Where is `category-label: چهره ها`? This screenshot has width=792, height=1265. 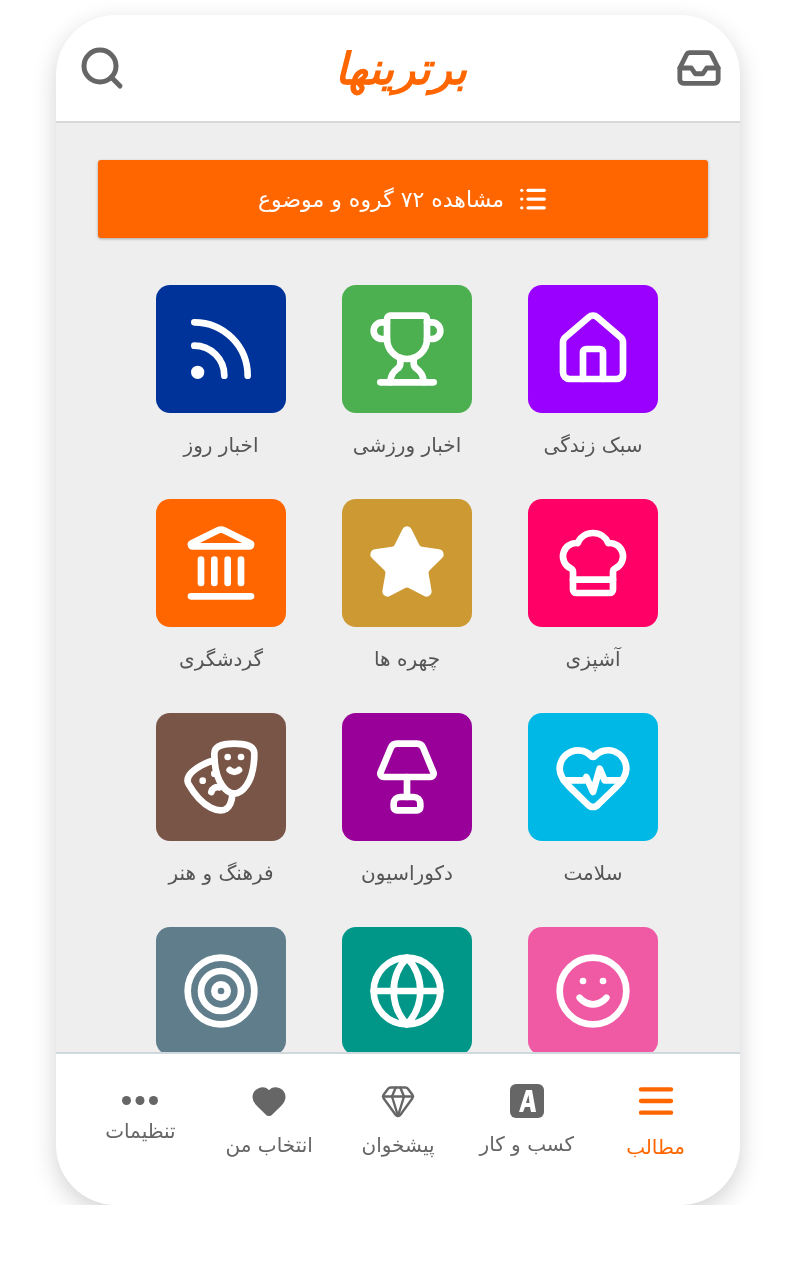
category-label: چهره ها is located at coordinates (407, 659).